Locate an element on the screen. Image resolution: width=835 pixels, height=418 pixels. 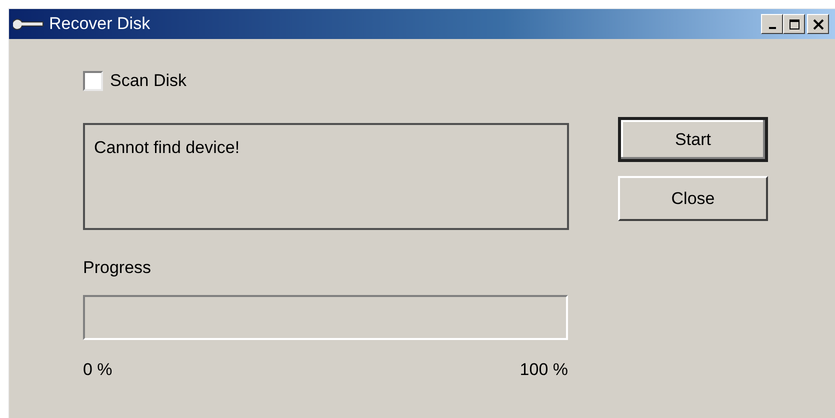
maximize-icon is located at coordinates (794, 24).